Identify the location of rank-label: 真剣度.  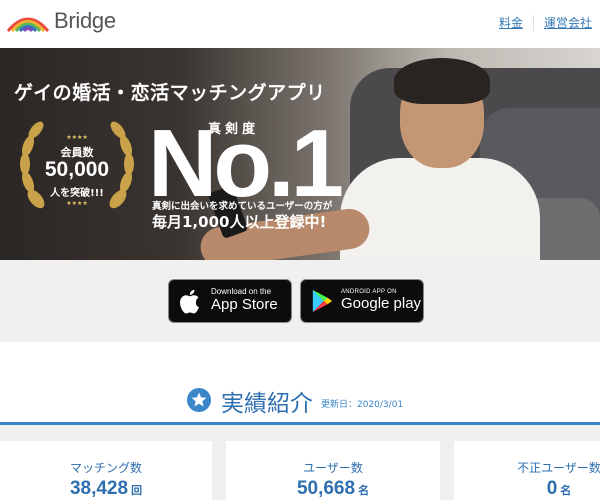
(234, 129).